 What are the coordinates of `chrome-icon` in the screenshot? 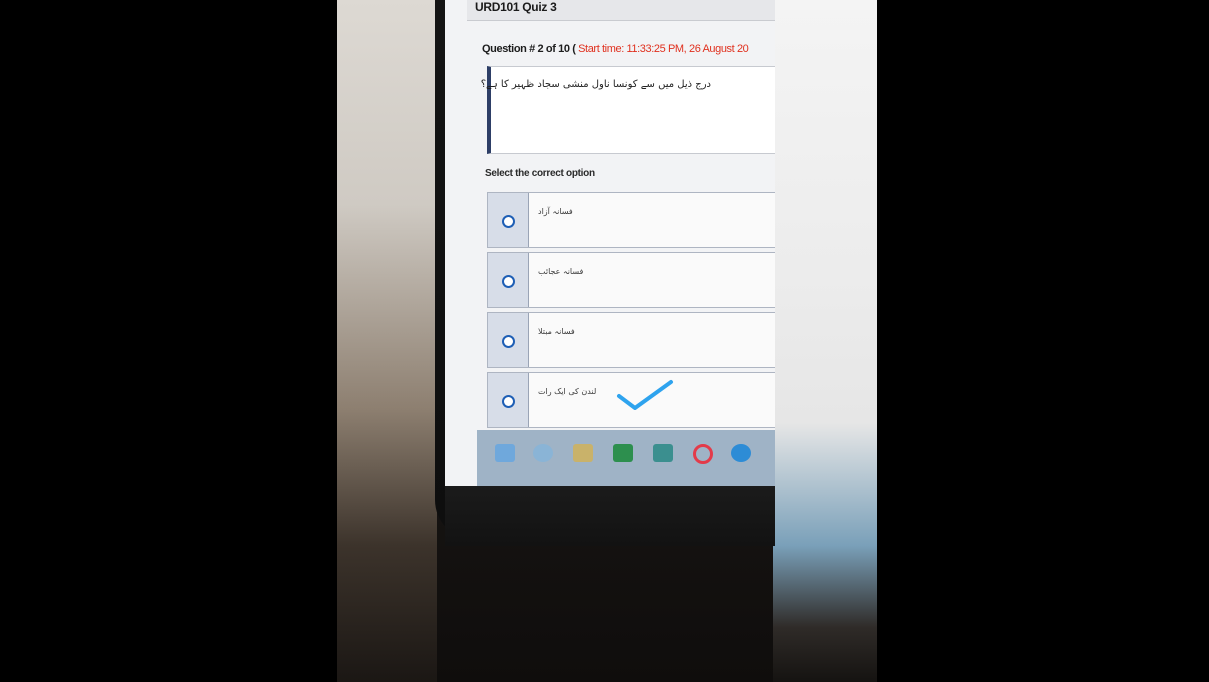 It's located at (741, 453).